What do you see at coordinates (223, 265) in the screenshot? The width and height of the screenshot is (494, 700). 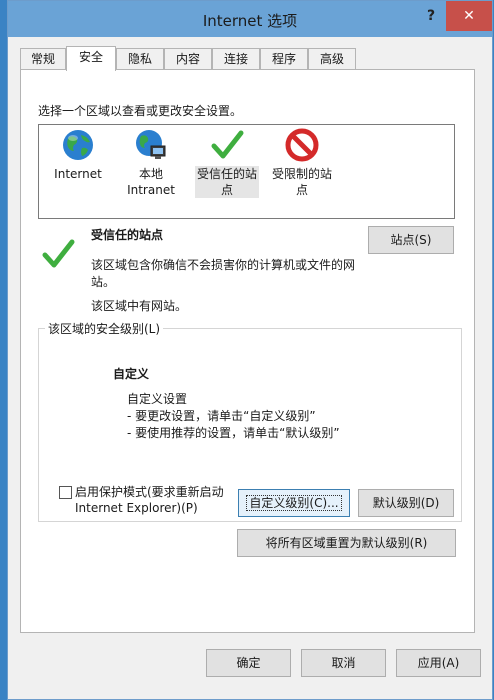 I see `selected-zone-desc-1: 该区域包含你确信不会损害你的计算机或文件的网` at bounding box center [223, 265].